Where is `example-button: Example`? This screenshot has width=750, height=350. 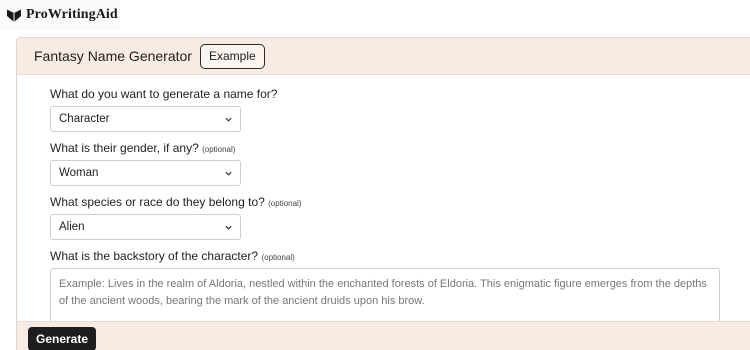 example-button: Example is located at coordinates (232, 56).